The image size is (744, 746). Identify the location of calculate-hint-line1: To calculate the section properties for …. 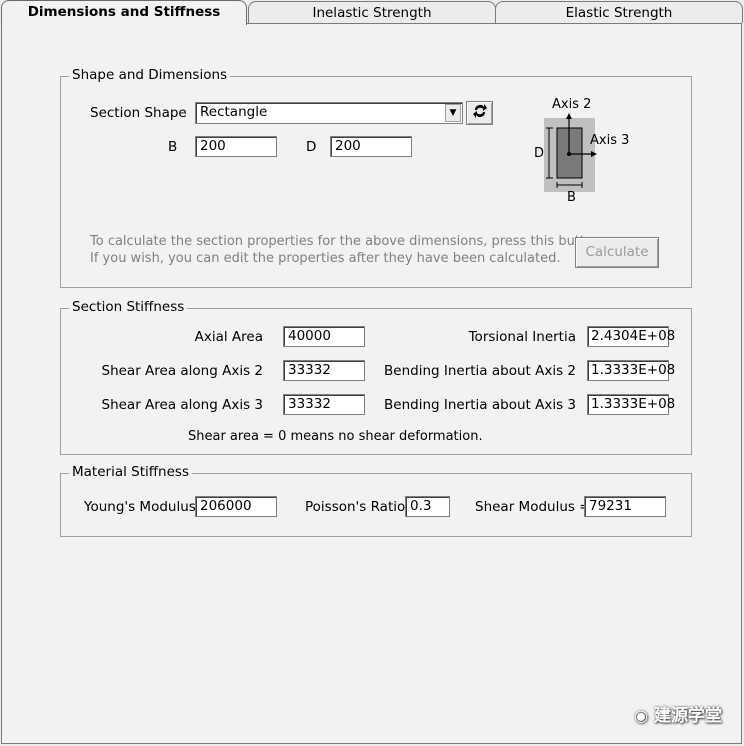
(348, 241).